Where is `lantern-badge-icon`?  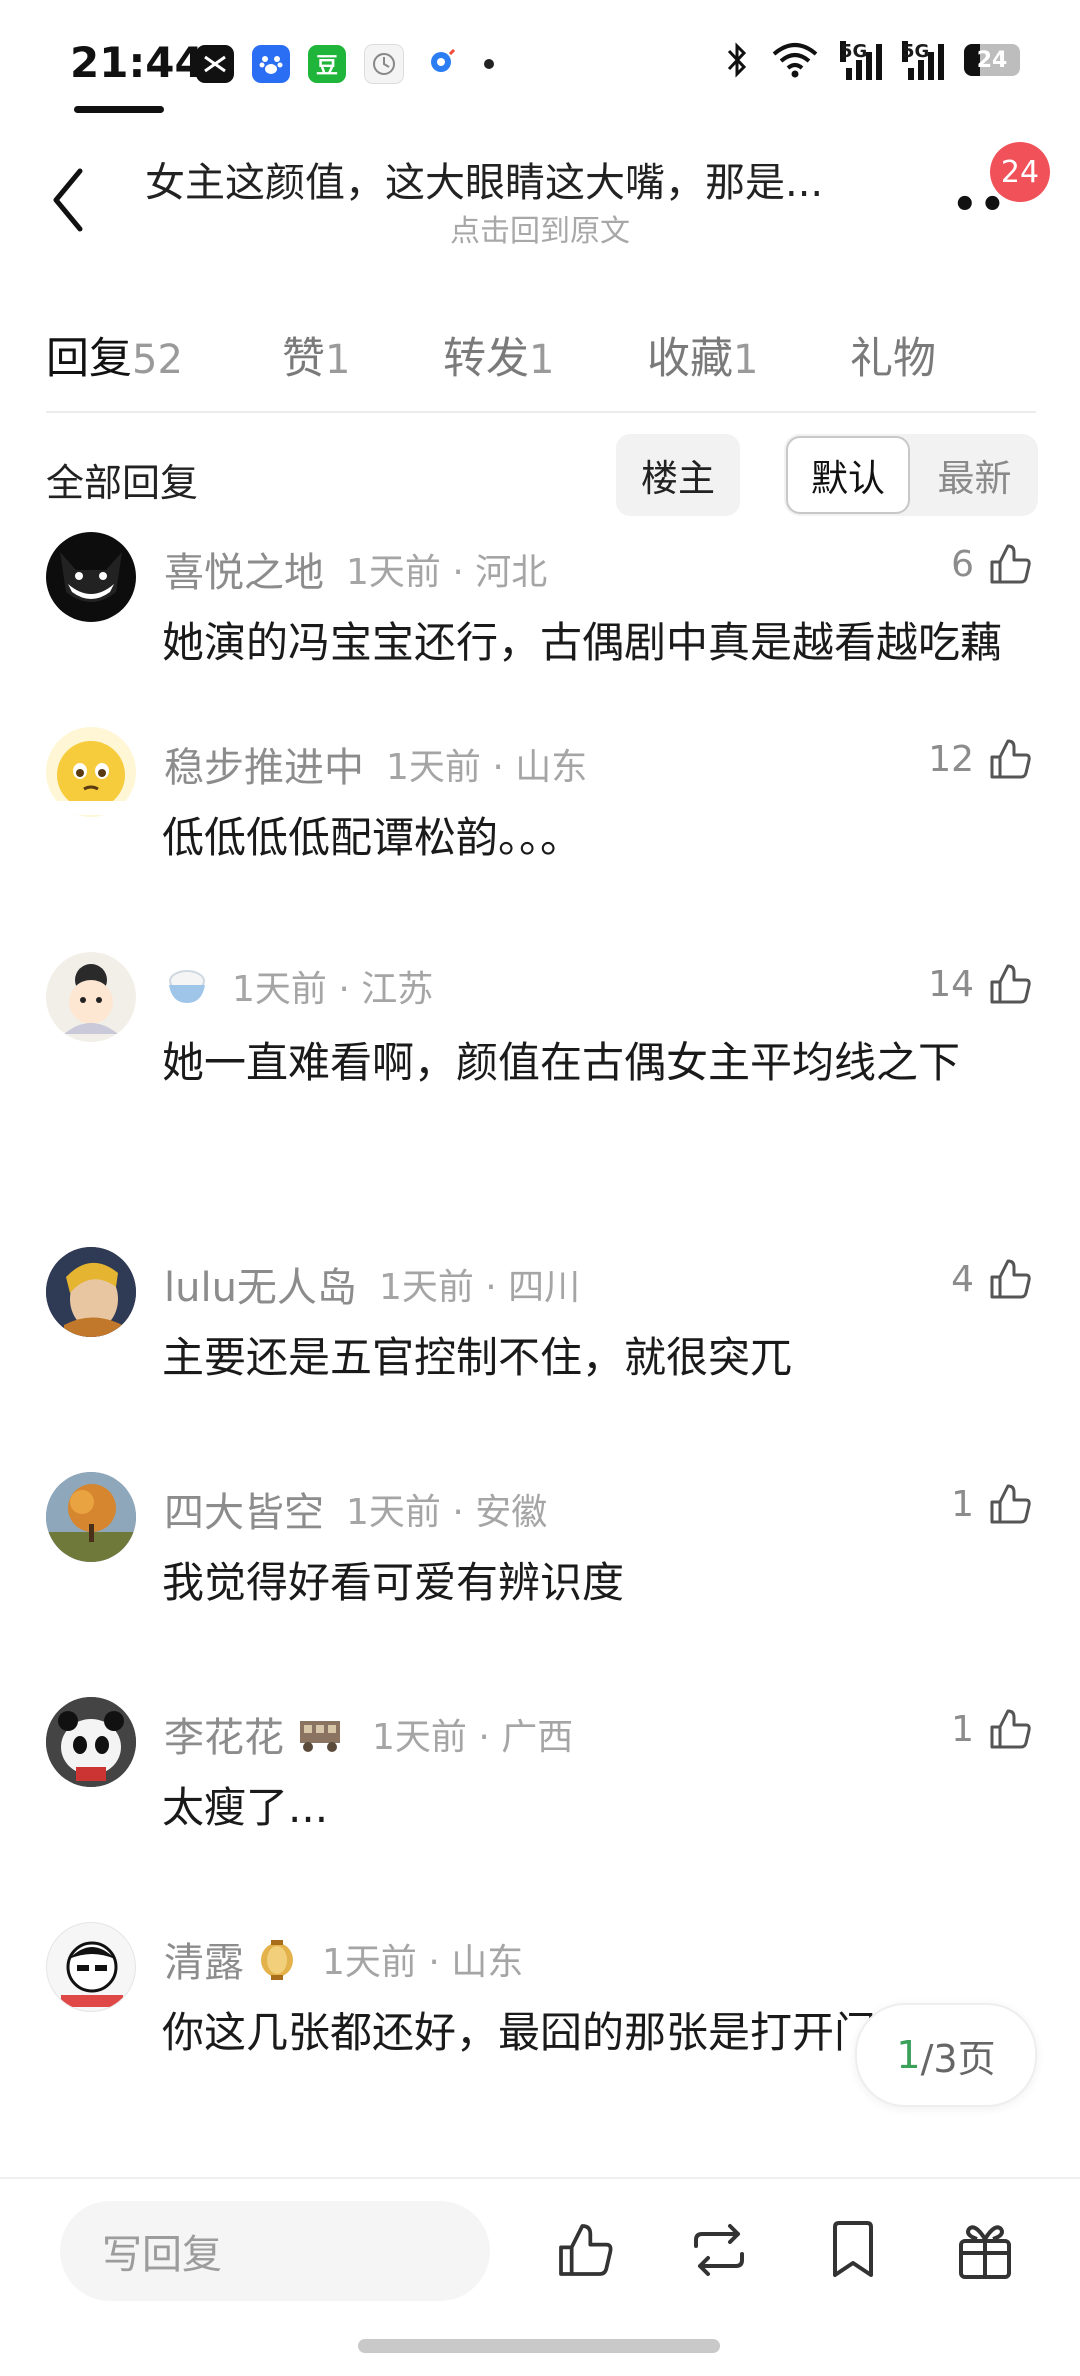
lantern-badge-icon is located at coordinates (277, 1960).